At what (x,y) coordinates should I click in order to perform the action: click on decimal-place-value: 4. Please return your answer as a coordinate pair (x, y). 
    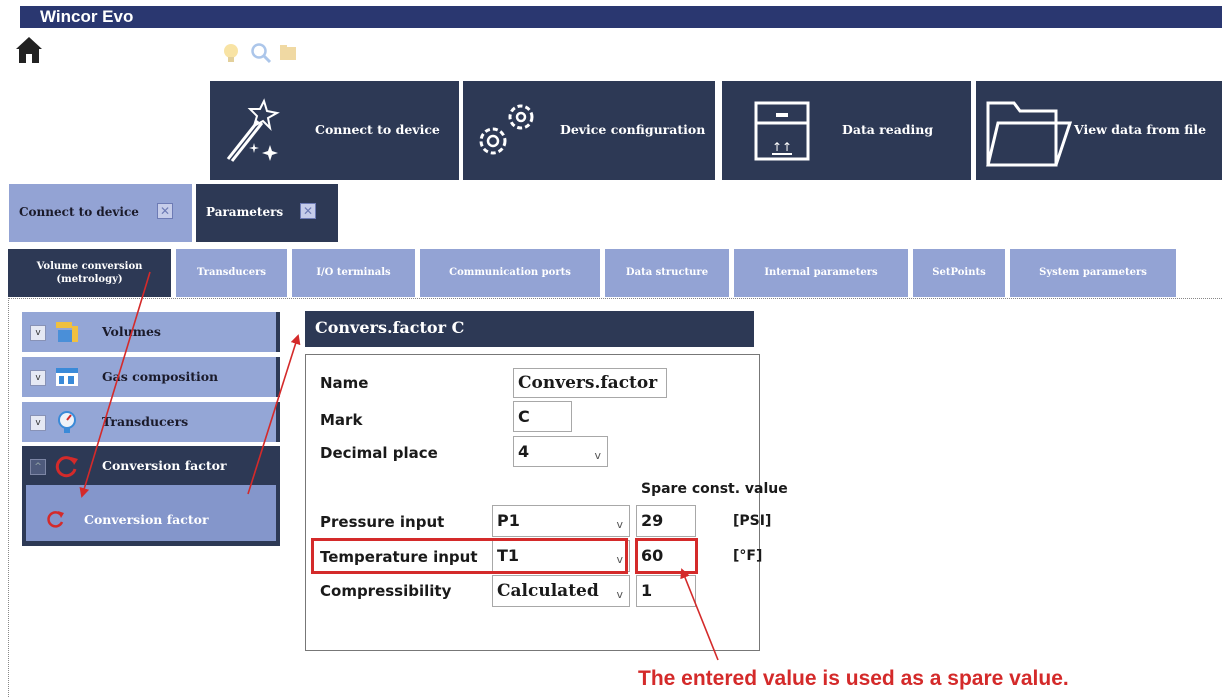
    Looking at the image, I should click on (524, 451).